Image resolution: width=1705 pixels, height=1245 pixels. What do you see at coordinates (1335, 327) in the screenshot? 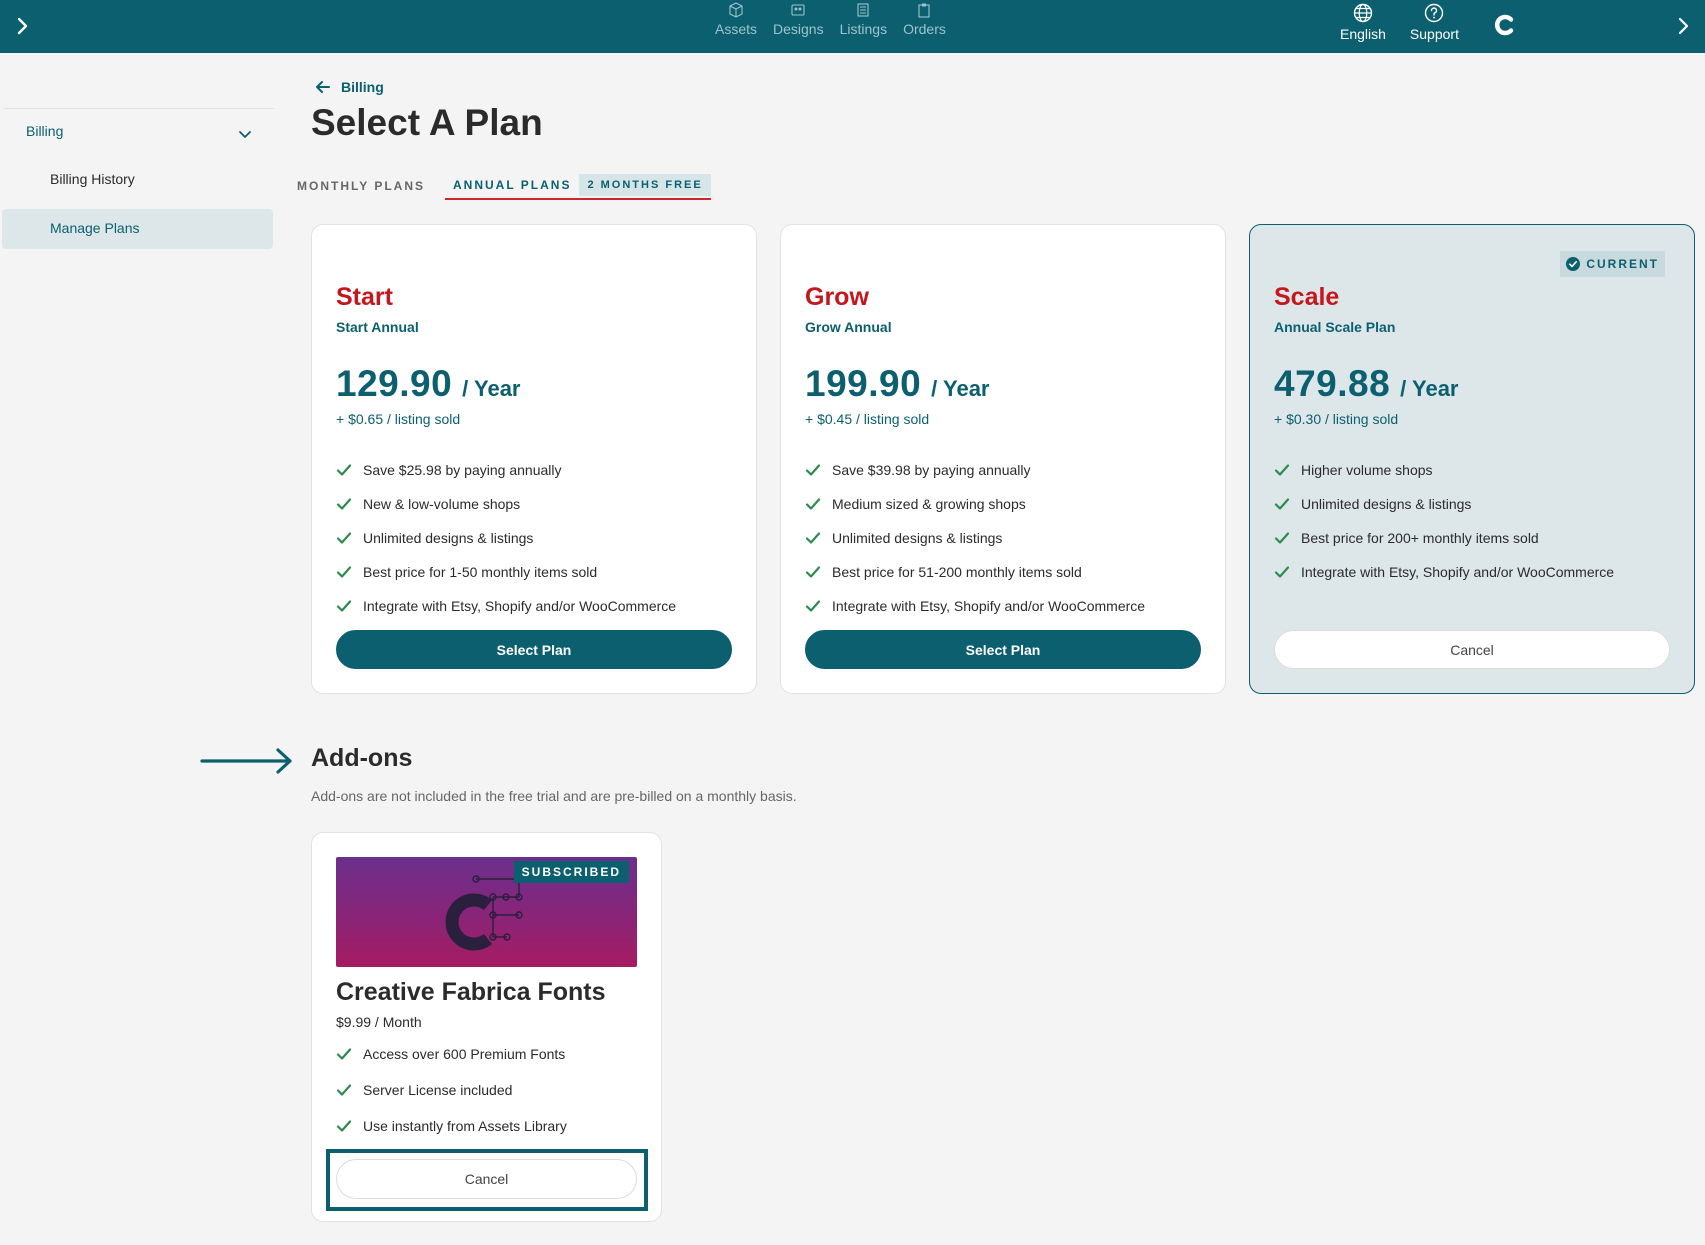
I see `plan-subtitle: Annual Scale Plan` at bounding box center [1335, 327].